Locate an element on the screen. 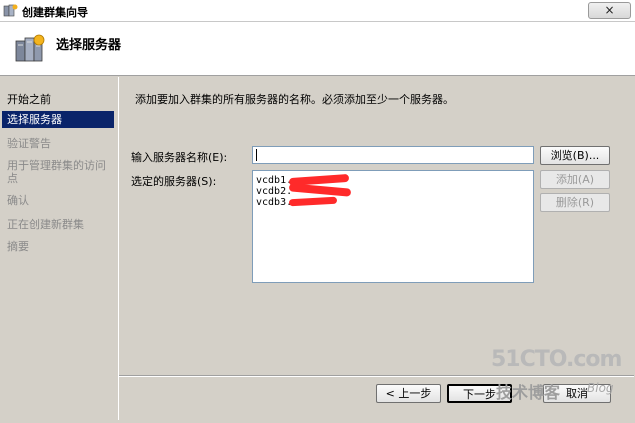 The width and height of the screenshot is (635, 423). wizard-header: 选择服务器 is located at coordinates (317, 49).